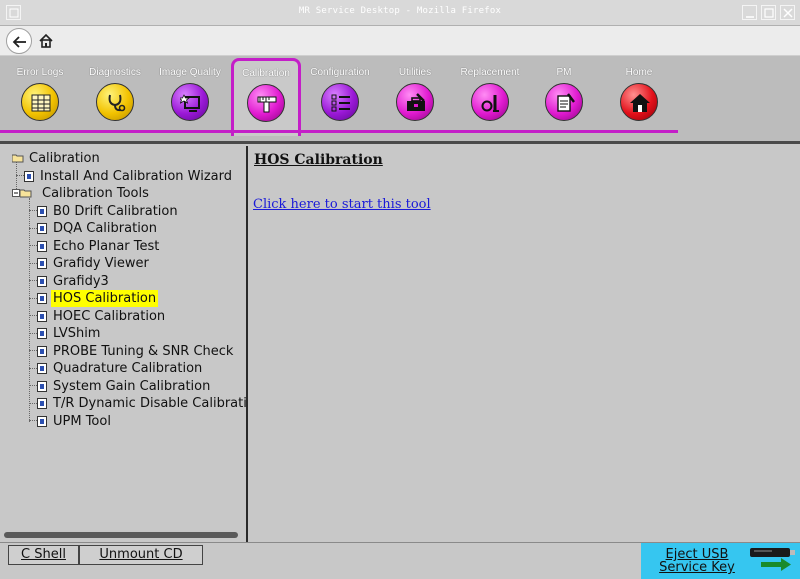  I want to click on tab-pm: PM, so click(564, 97).